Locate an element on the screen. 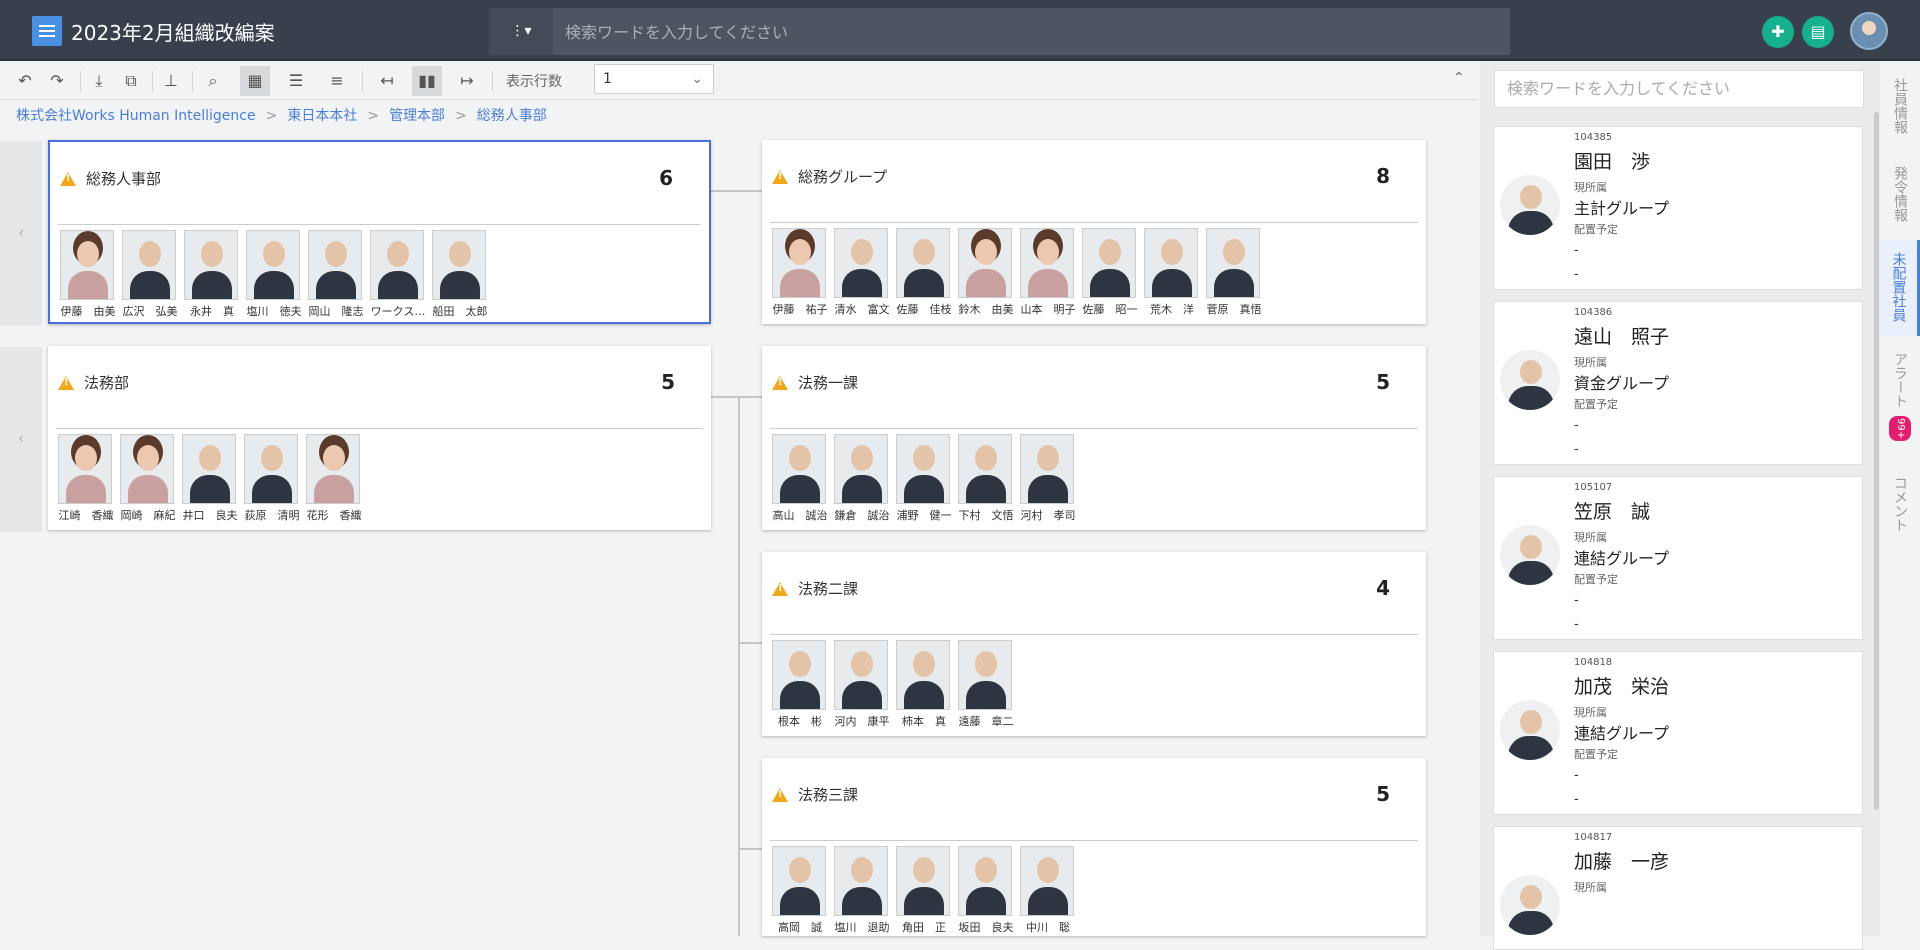 Image resolution: width=1920 pixels, height=950 pixels. org-tree-icon: ⊥ is located at coordinates (171, 81).